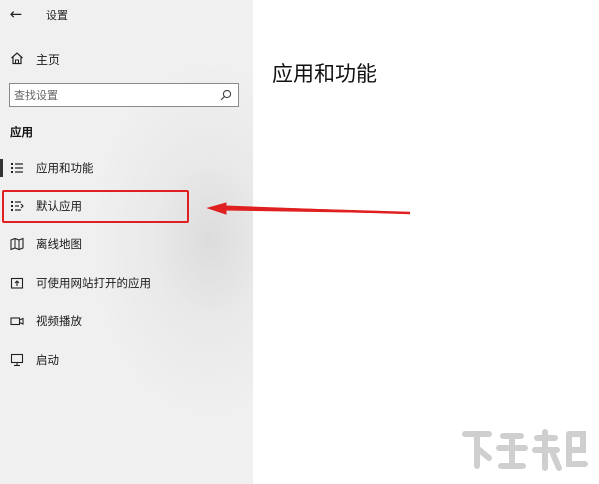 The image size is (599, 484). Describe the element at coordinates (65, 168) in the screenshot. I see `sidebar-item-label: 应用和功能` at that location.